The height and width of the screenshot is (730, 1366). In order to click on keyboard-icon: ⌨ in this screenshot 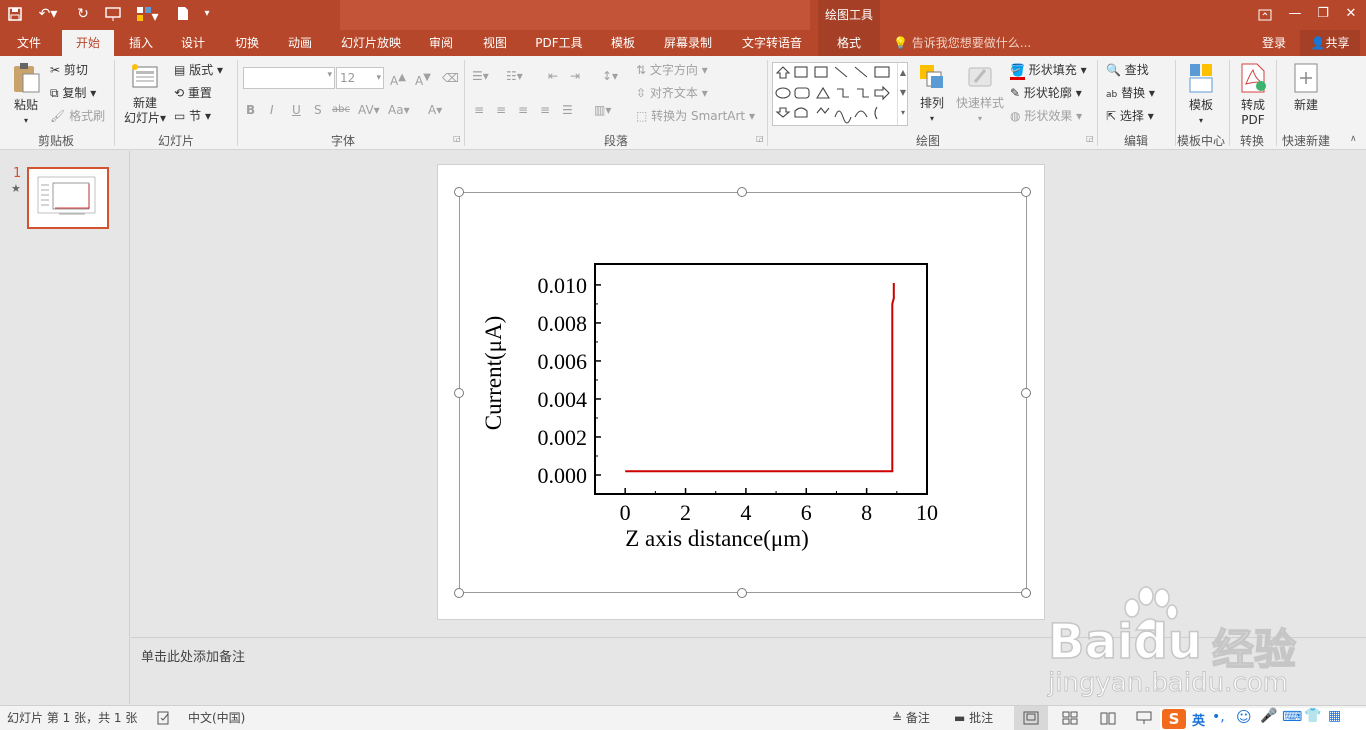, I will do `click(1292, 717)`.